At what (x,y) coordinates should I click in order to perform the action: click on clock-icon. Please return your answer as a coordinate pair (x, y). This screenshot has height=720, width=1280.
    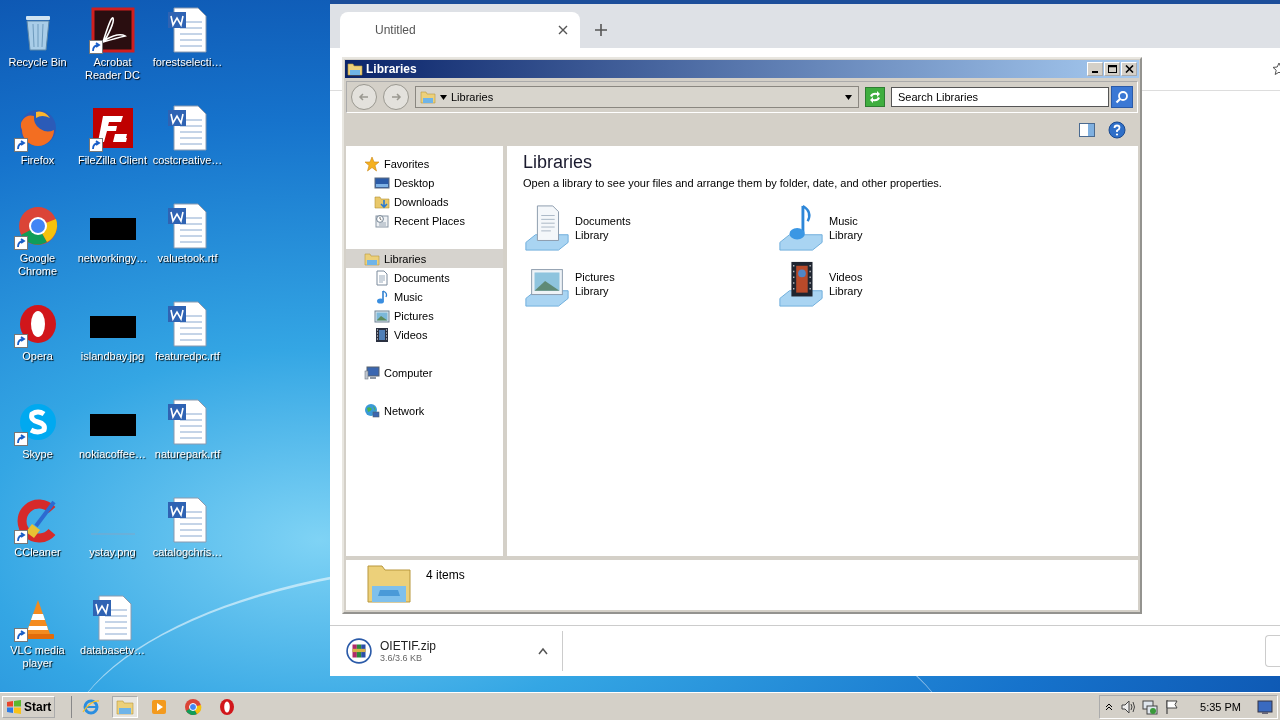
    Looking at the image, I should click on (382, 220).